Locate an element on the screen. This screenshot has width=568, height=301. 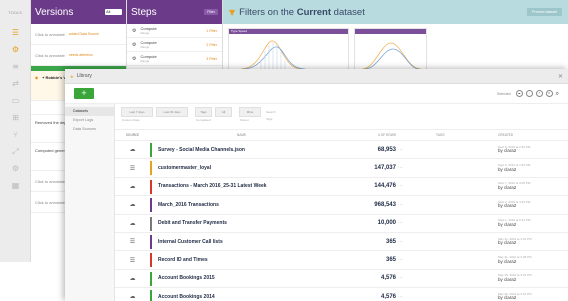
filter-card is located at coordinates (390, 50).